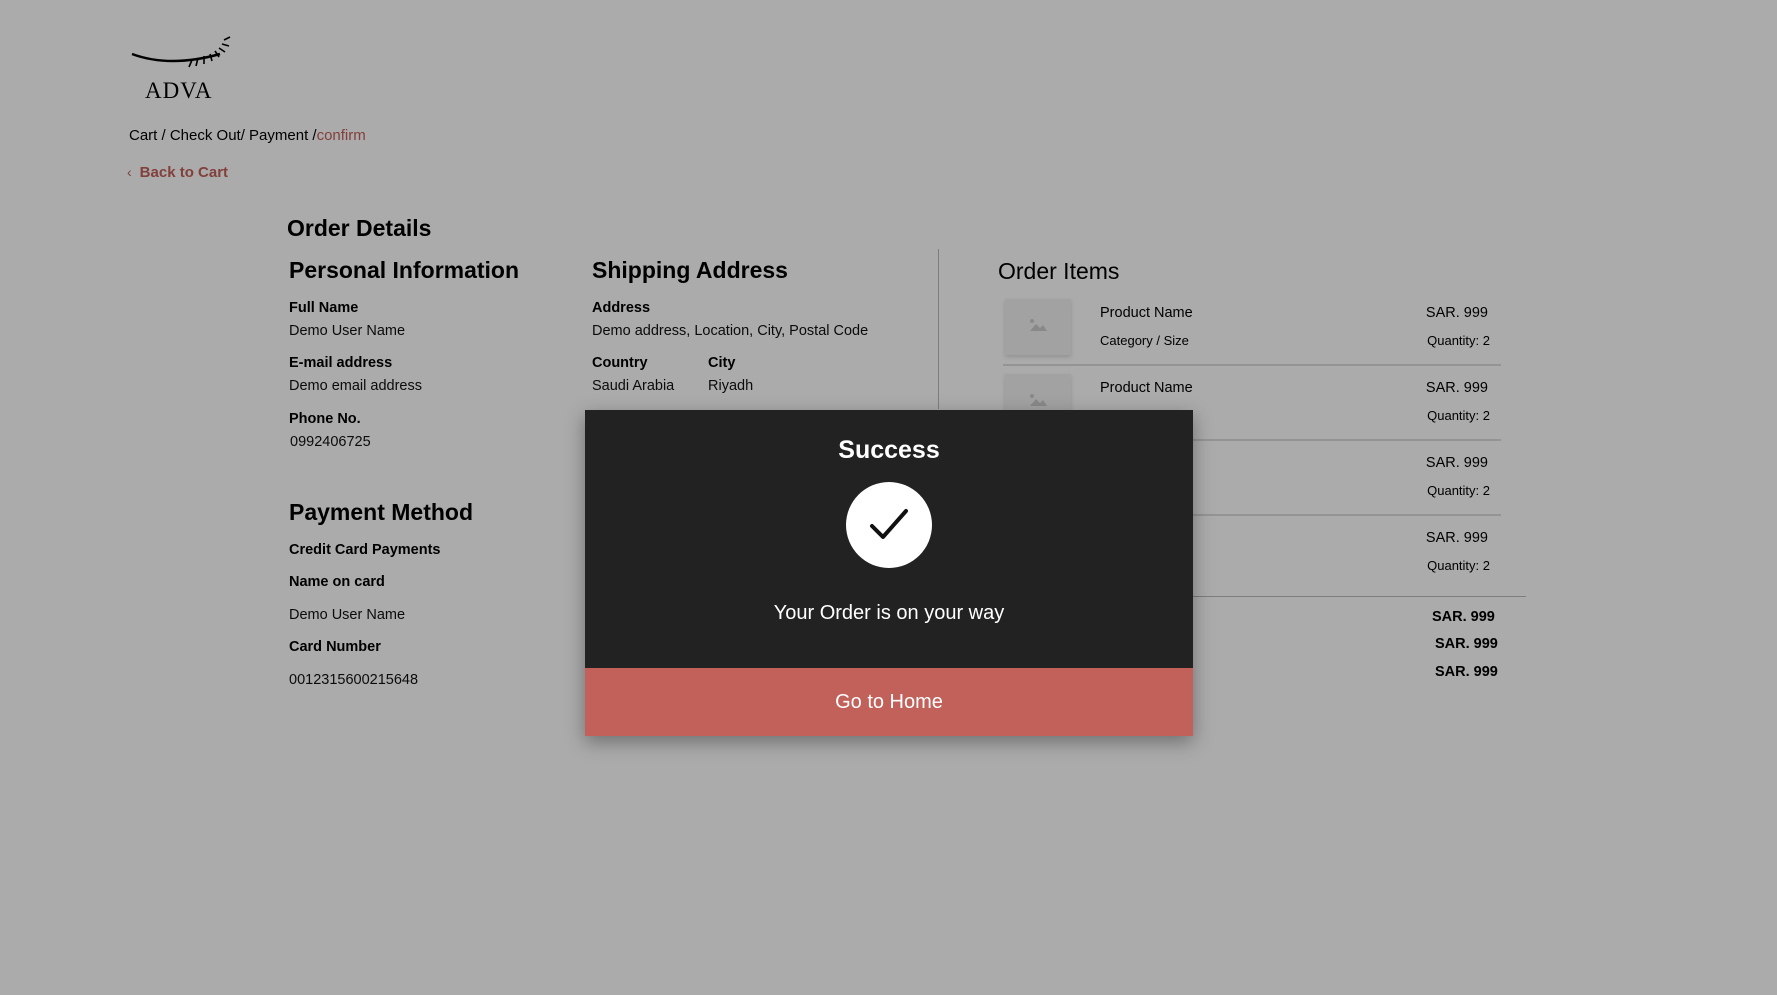 The image size is (1777, 995). I want to click on success-badge, so click(889, 525).